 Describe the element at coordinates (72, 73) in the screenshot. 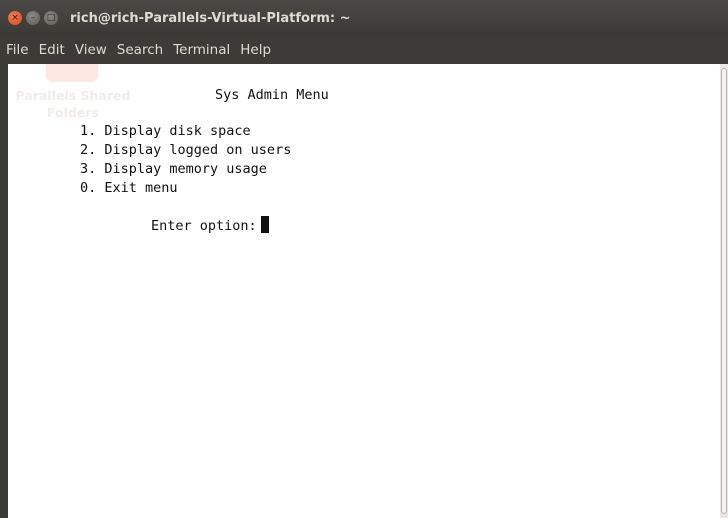

I see `shared-folder-icon` at that location.